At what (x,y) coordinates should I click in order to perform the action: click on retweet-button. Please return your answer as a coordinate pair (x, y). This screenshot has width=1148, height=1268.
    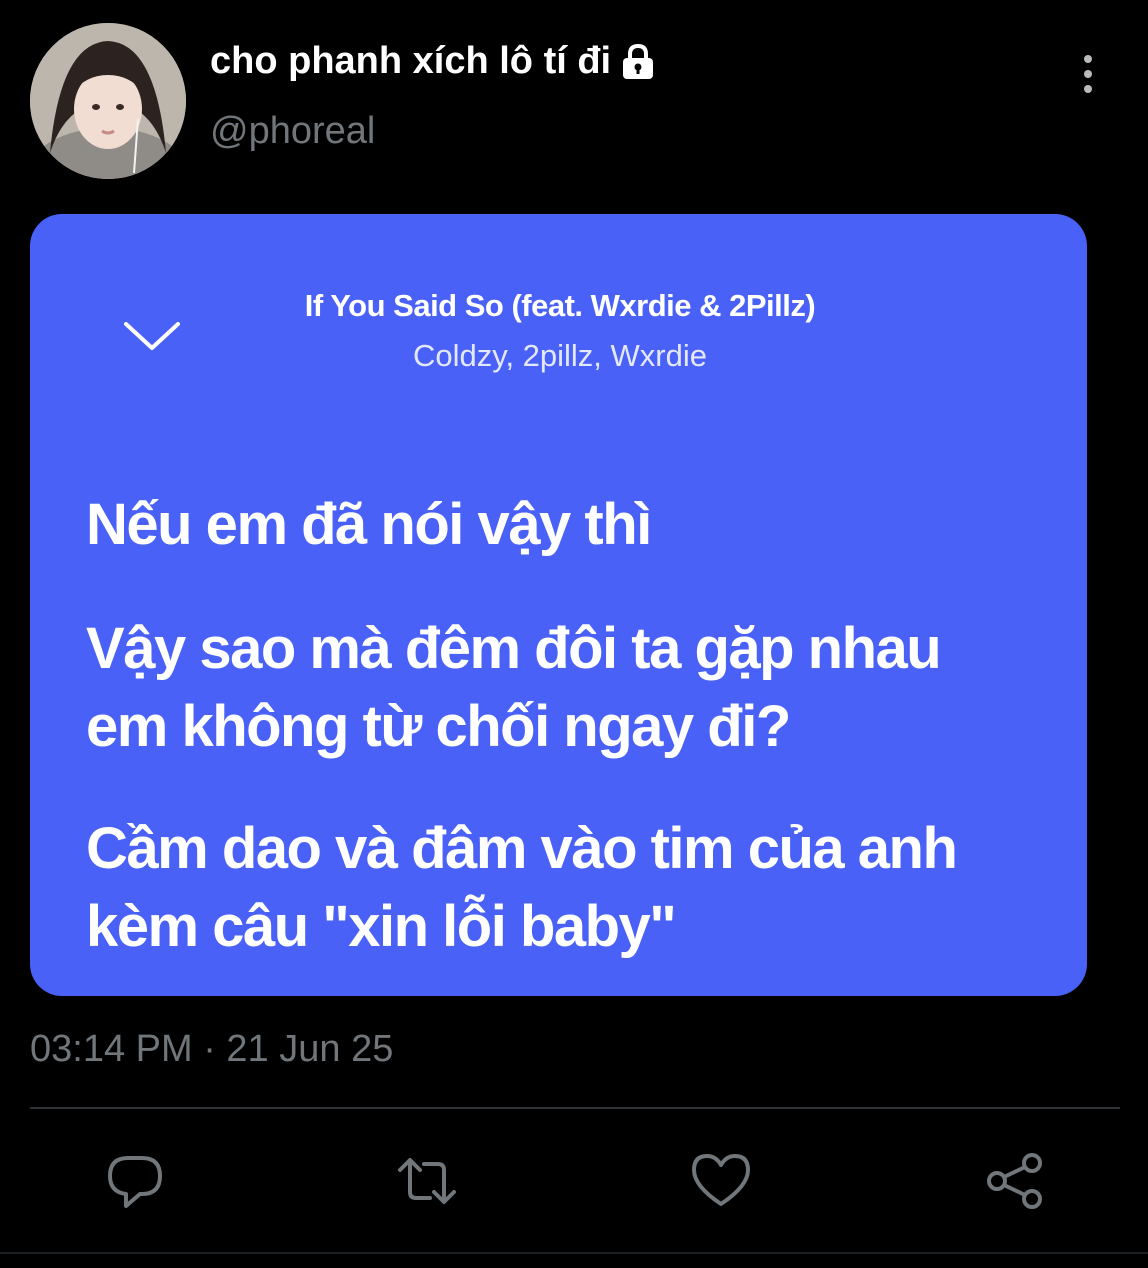
    Looking at the image, I should click on (427, 1181).